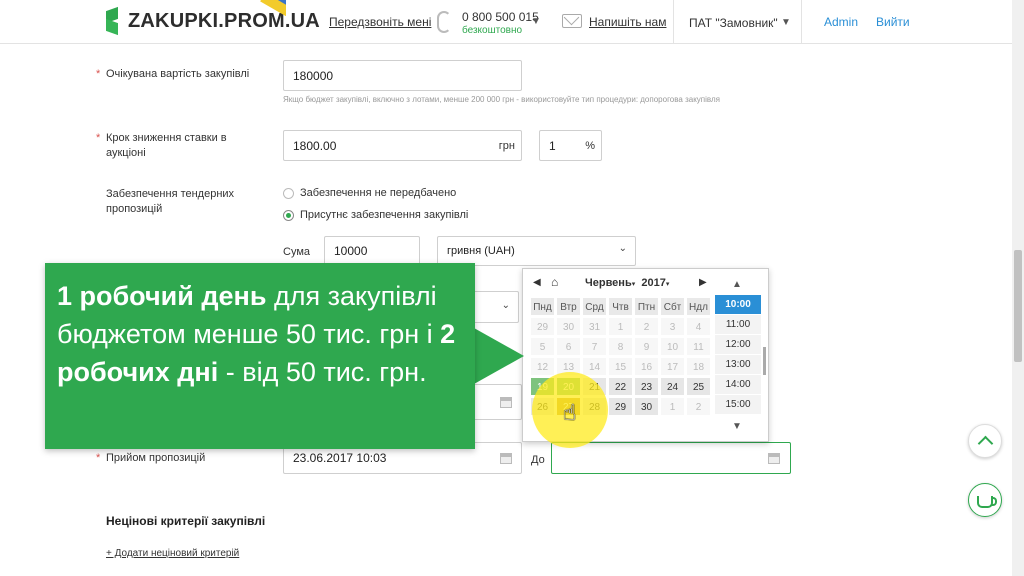  I want to click on admin-link: Admin, so click(841, 22).